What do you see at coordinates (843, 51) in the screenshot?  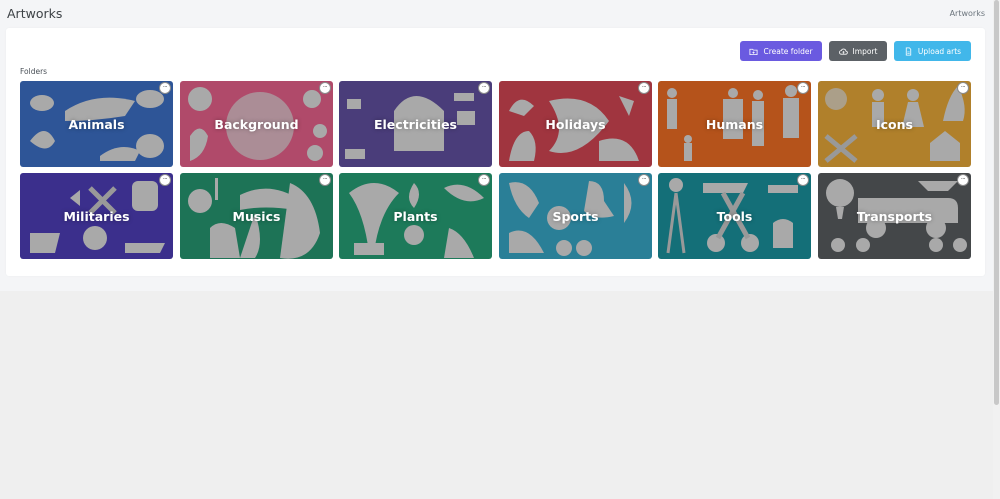 I see `cloud-upload-icon` at bounding box center [843, 51].